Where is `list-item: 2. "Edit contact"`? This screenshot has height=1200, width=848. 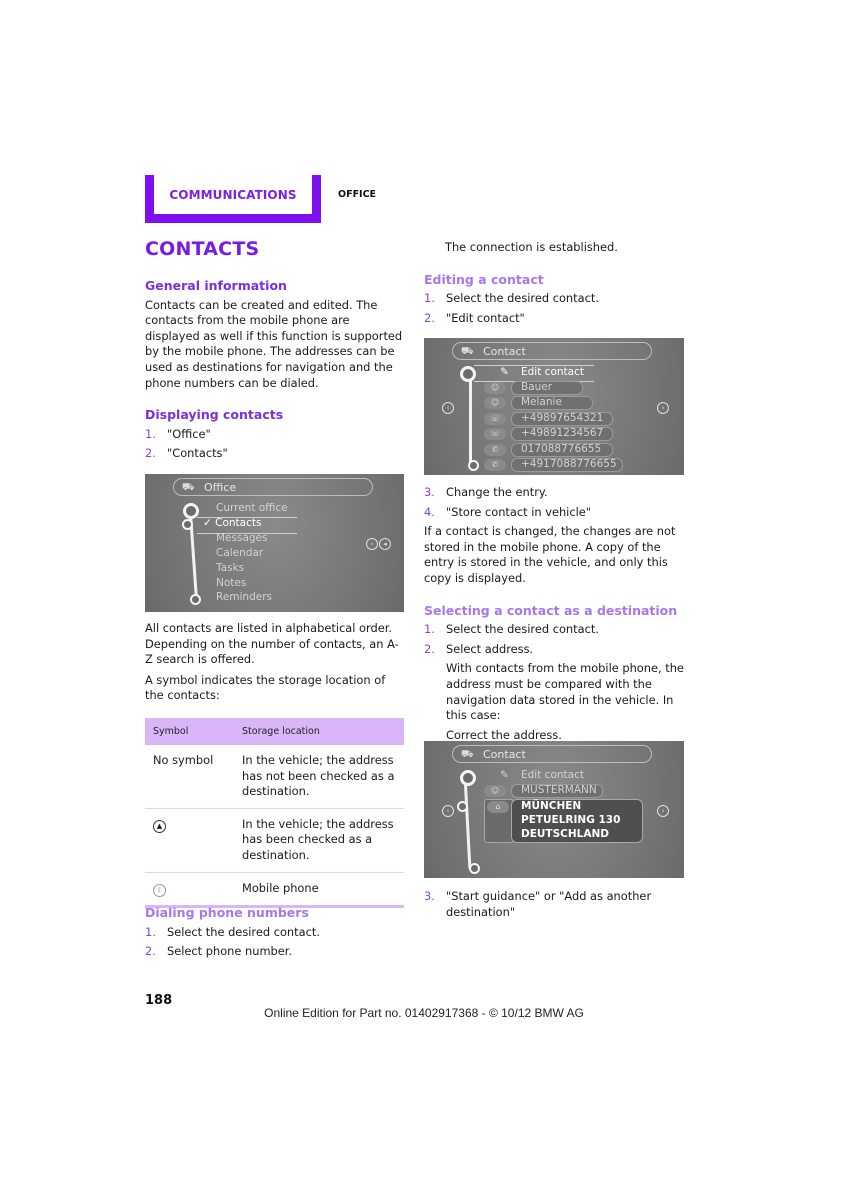 list-item: 2. "Edit contact" is located at coordinates (474, 317).